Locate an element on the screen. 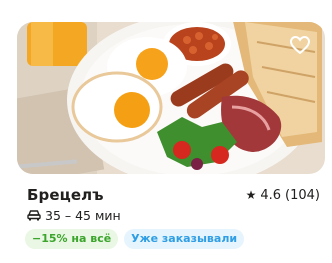 The height and width of the screenshot is (263, 332). heart-icon is located at coordinates (300, 45).